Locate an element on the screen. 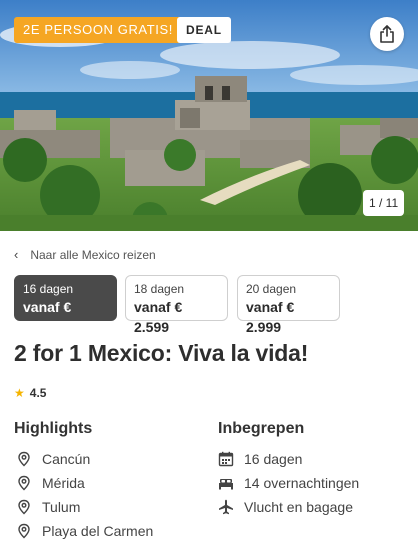 The height and width of the screenshot is (555, 418). included-label: 16 dagen is located at coordinates (273, 459).